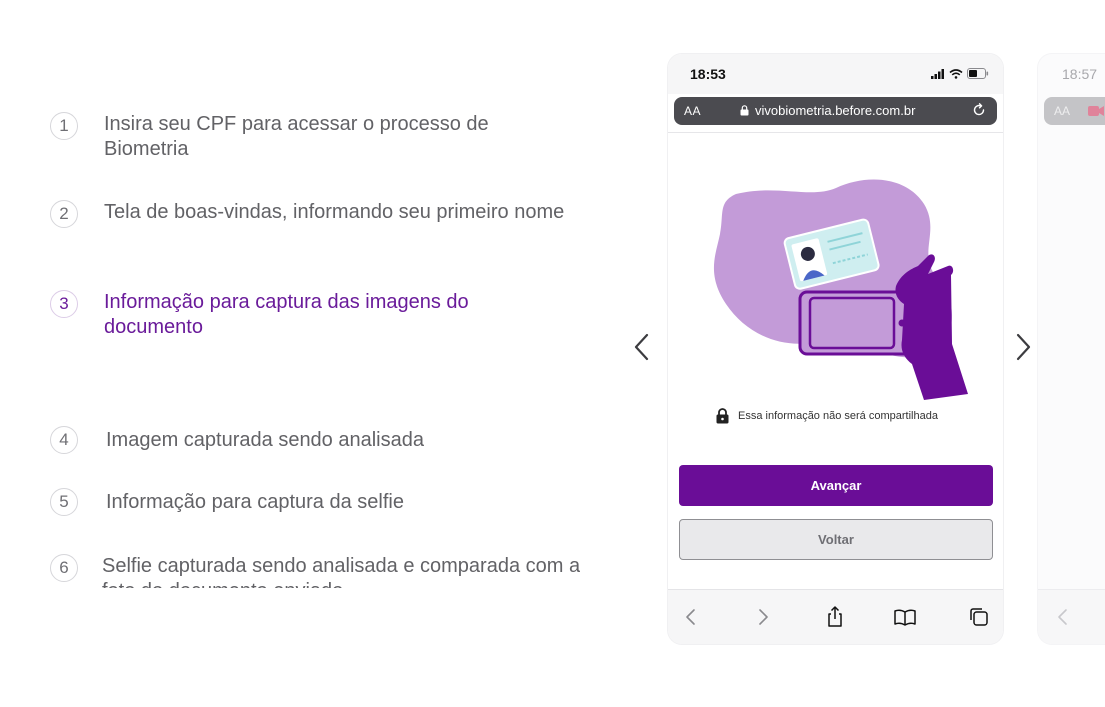 The height and width of the screenshot is (707, 1105). I want to click on tabs-icon, so click(979, 617).